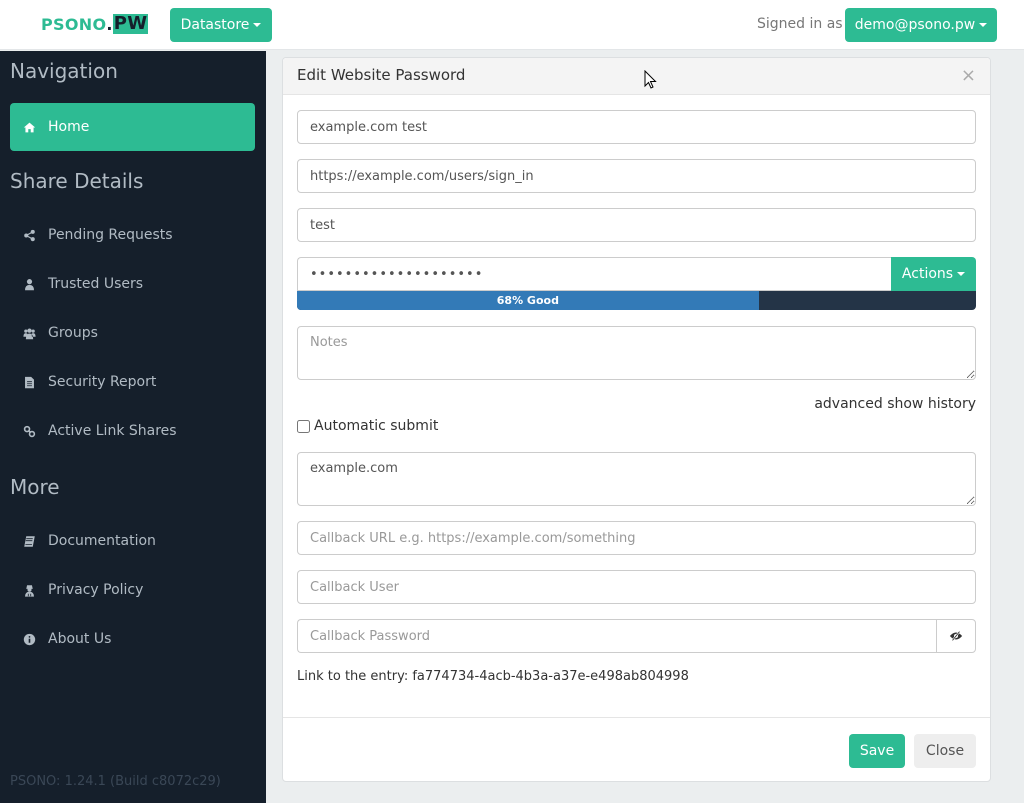  What do you see at coordinates (74, 24) in the screenshot?
I see `logo-text: PSONO` at bounding box center [74, 24].